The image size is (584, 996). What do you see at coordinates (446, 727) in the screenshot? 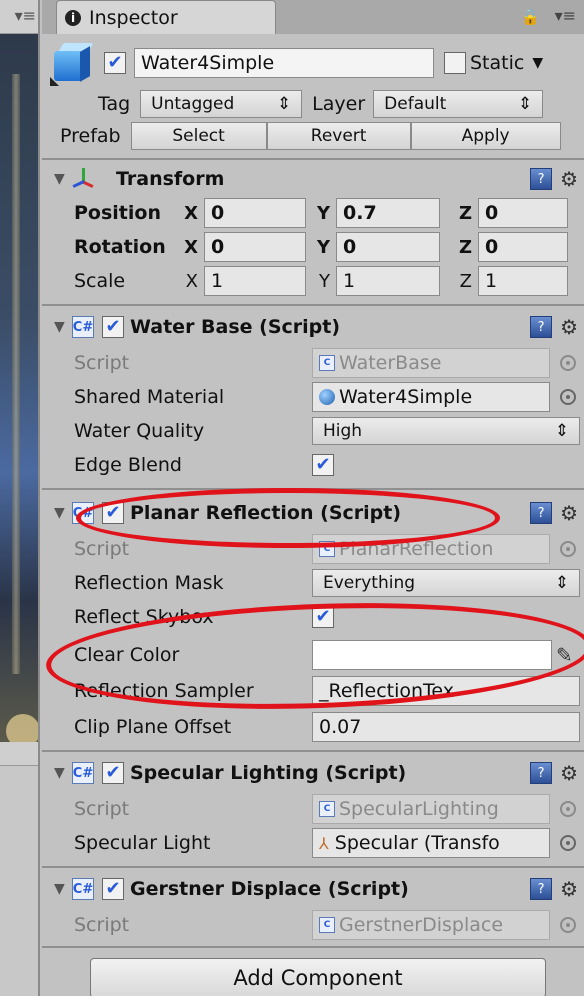
I see `clip-plane-offset-input: 0.07` at bounding box center [446, 727].